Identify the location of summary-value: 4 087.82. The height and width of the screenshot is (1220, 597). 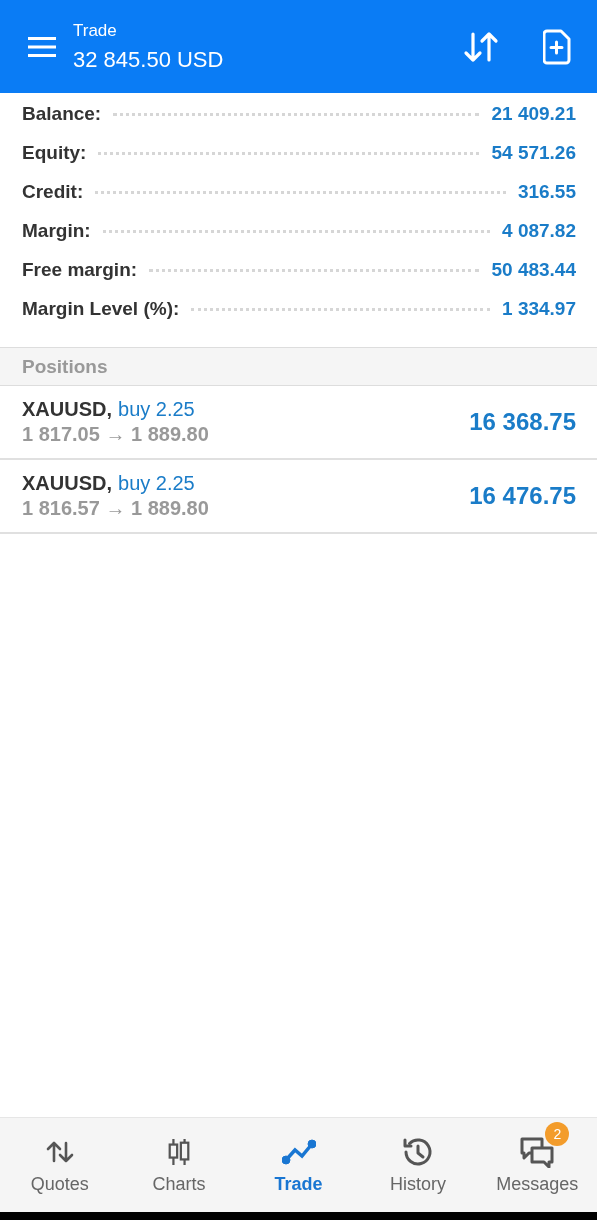
(539, 231).